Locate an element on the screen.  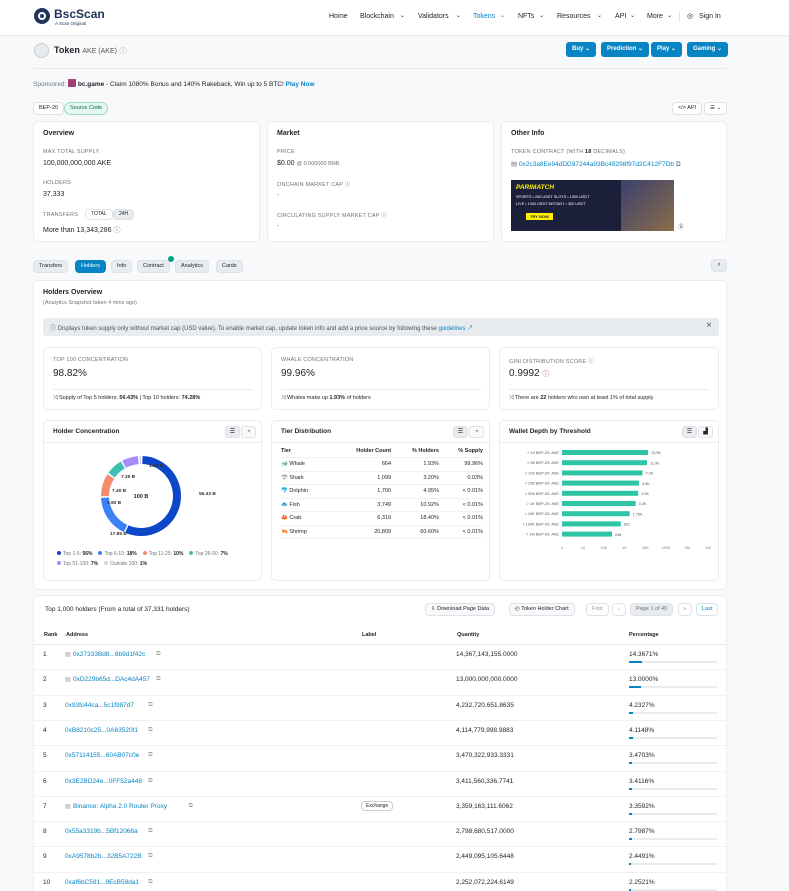
nav-blockchain: Blockchain is located at coordinates (377, 16).